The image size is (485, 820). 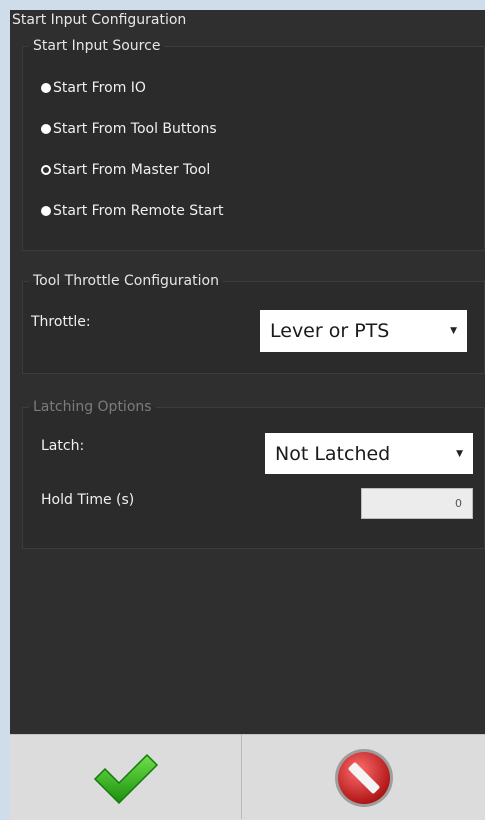 I want to click on radio-start-from-remote-start: Start From Remote Start, so click(x=132, y=211).